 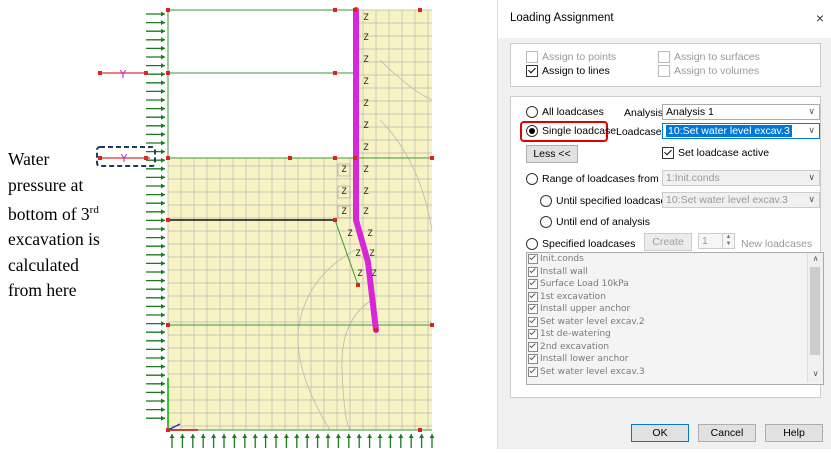 What do you see at coordinates (709, 57) in the screenshot?
I see `assign-to-surfaces-checkbox: Assign to surfaces` at bounding box center [709, 57].